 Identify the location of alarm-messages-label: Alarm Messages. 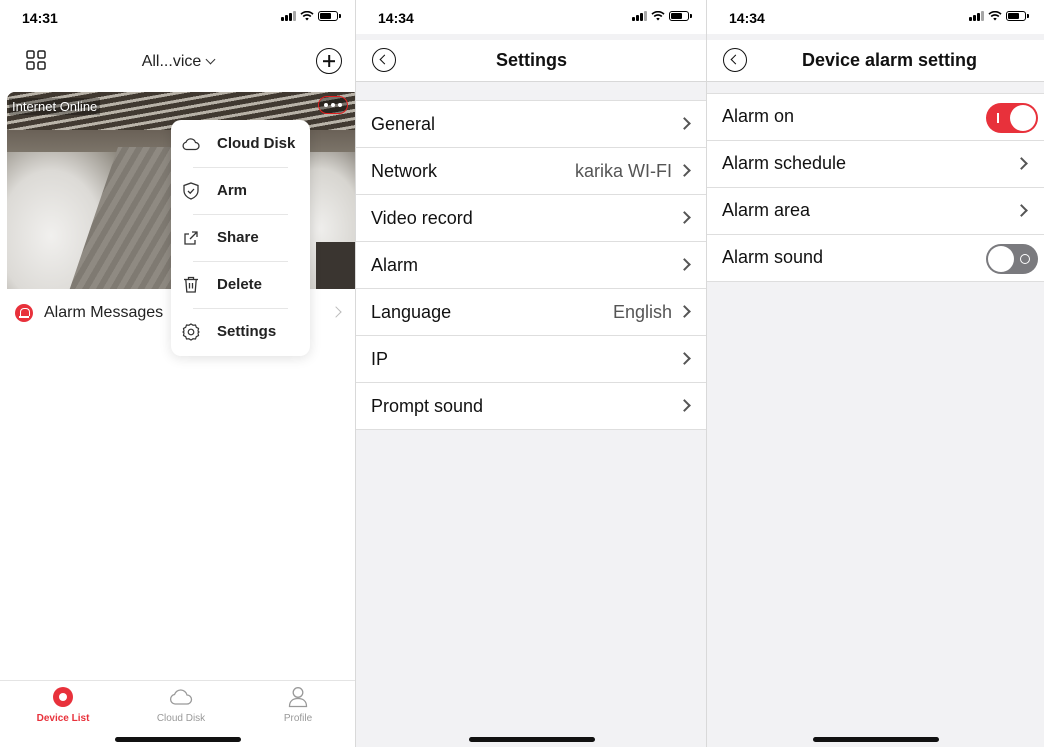
(104, 312).